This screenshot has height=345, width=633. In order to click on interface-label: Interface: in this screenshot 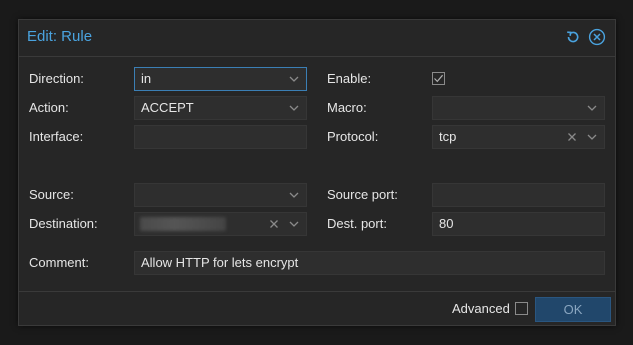, I will do `click(56, 136)`.